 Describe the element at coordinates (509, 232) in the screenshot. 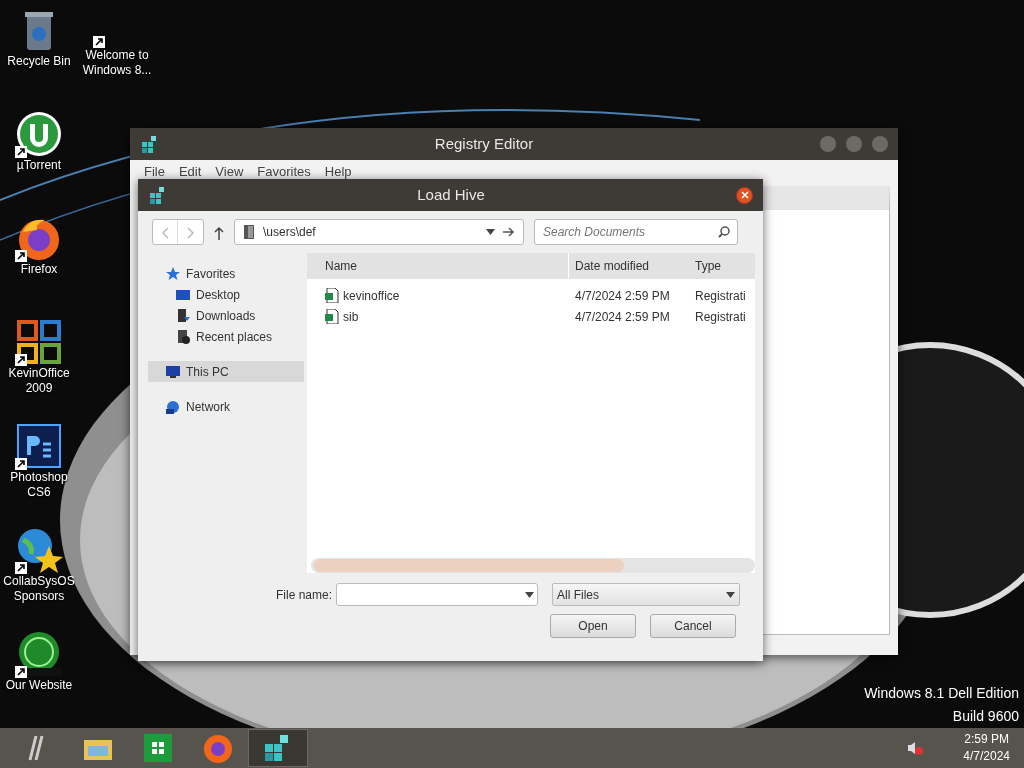

I see `go-arrow-icon` at that location.